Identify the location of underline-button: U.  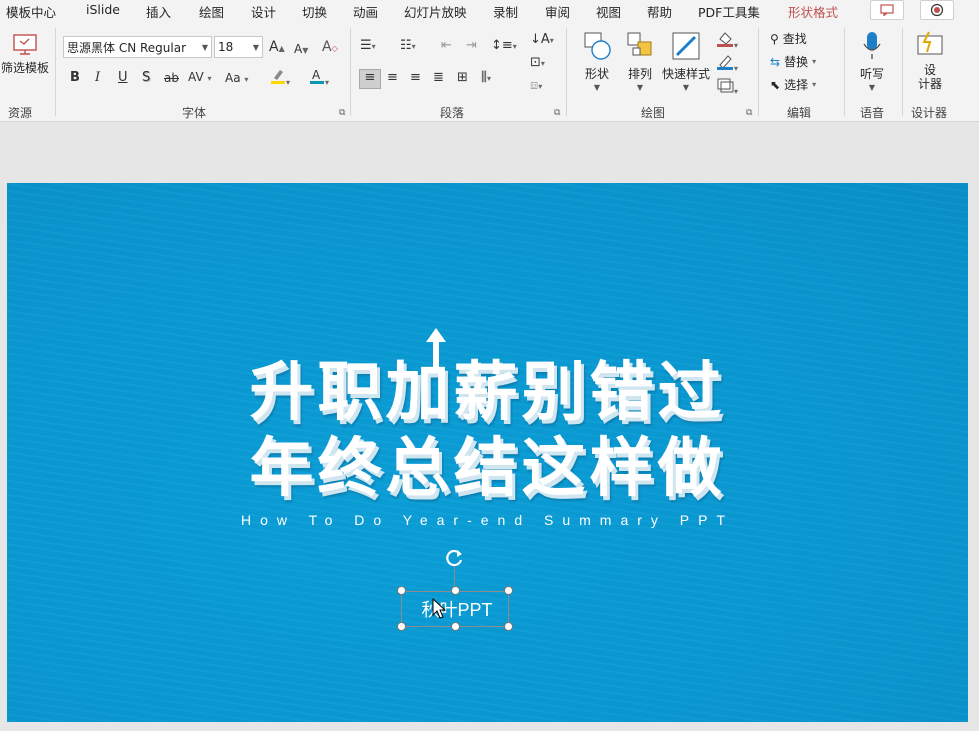
(123, 78).